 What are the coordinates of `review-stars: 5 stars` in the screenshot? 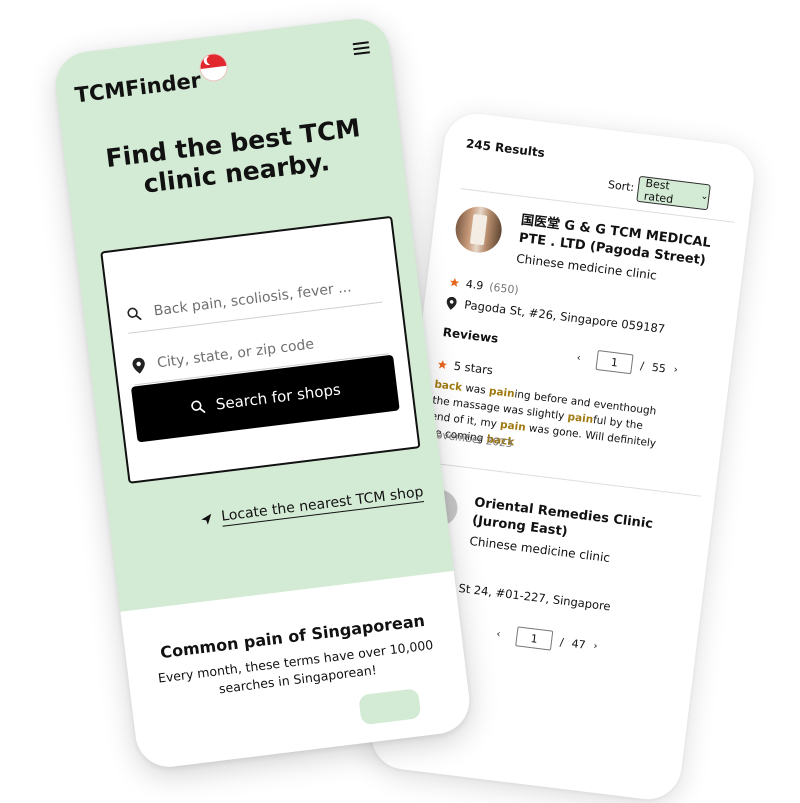 It's located at (465, 367).